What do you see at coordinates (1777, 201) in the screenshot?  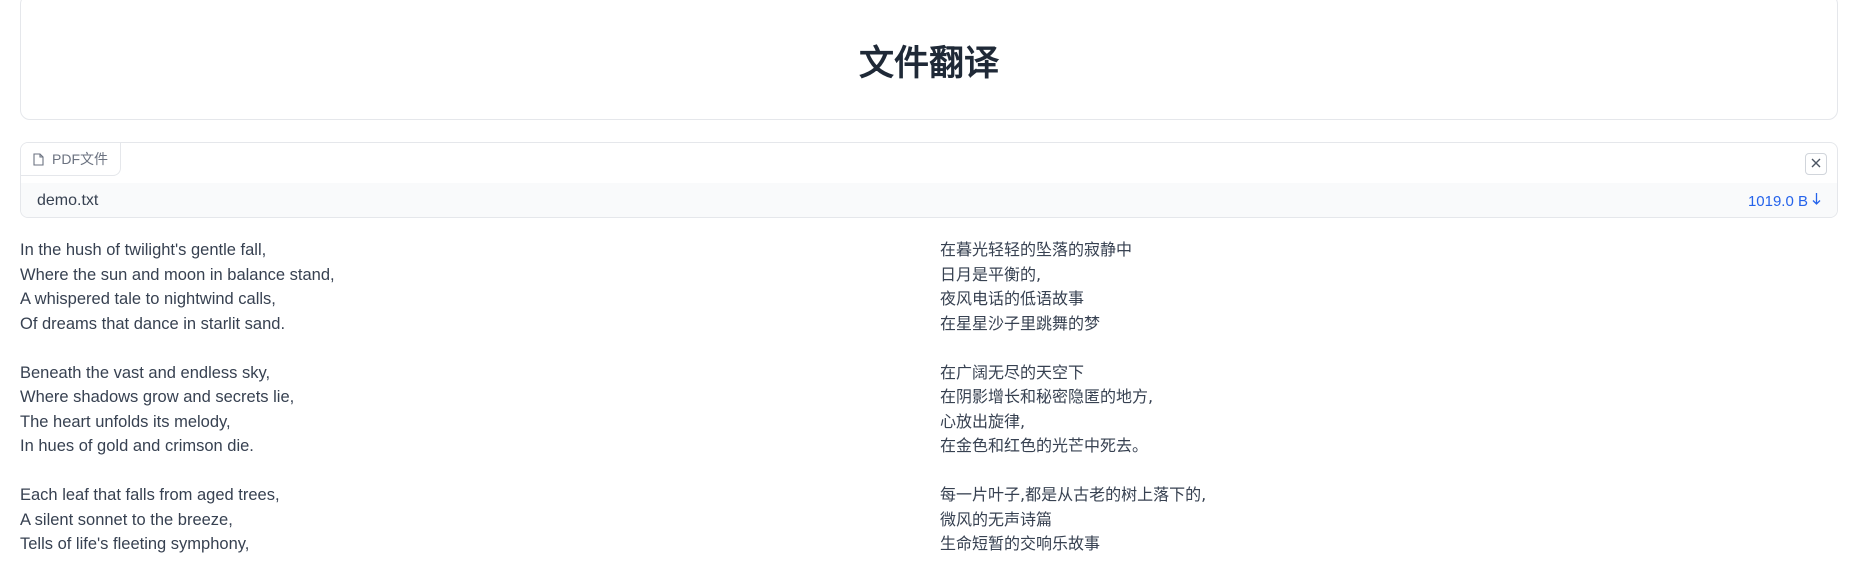 I see `file-size: 1019.0 B` at bounding box center [1777, 201].